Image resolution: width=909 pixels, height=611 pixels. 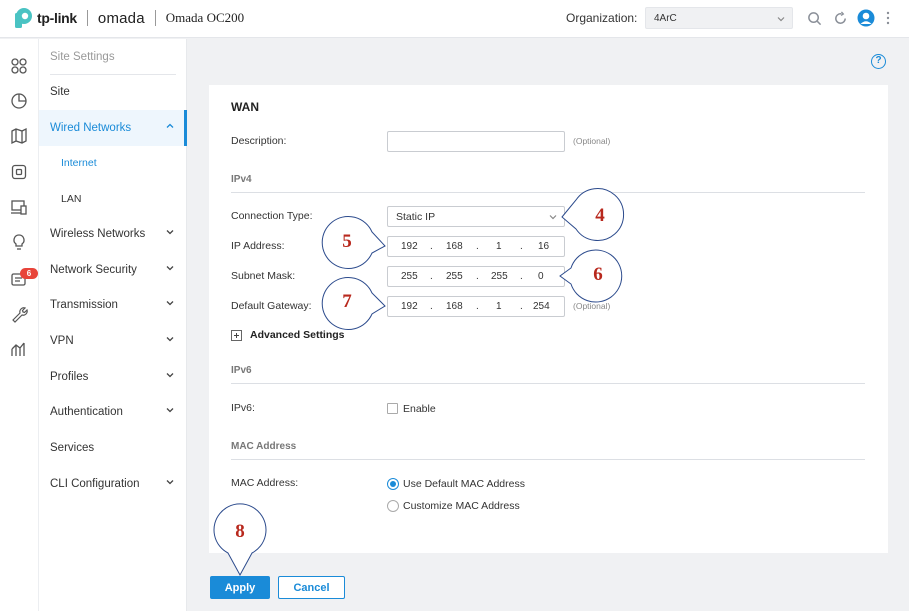 What do you see at coordinates (258, 246) in the screenshot?
I see `ip-address-label: IP Address:` at bounding box center [258, 246].